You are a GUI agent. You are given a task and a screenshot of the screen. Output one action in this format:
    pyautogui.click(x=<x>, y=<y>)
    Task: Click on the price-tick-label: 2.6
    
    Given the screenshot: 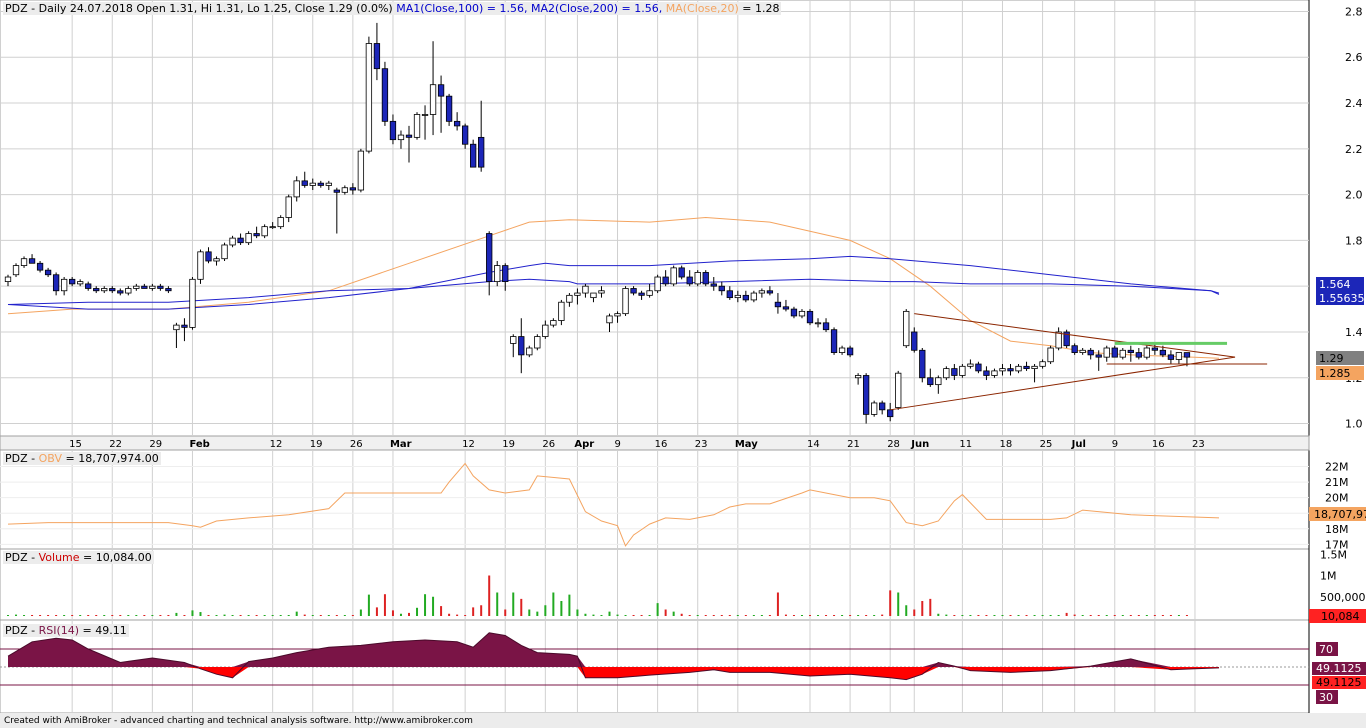 What is the action you would take?
    pyautogui.click(x=1354, y=57)
    